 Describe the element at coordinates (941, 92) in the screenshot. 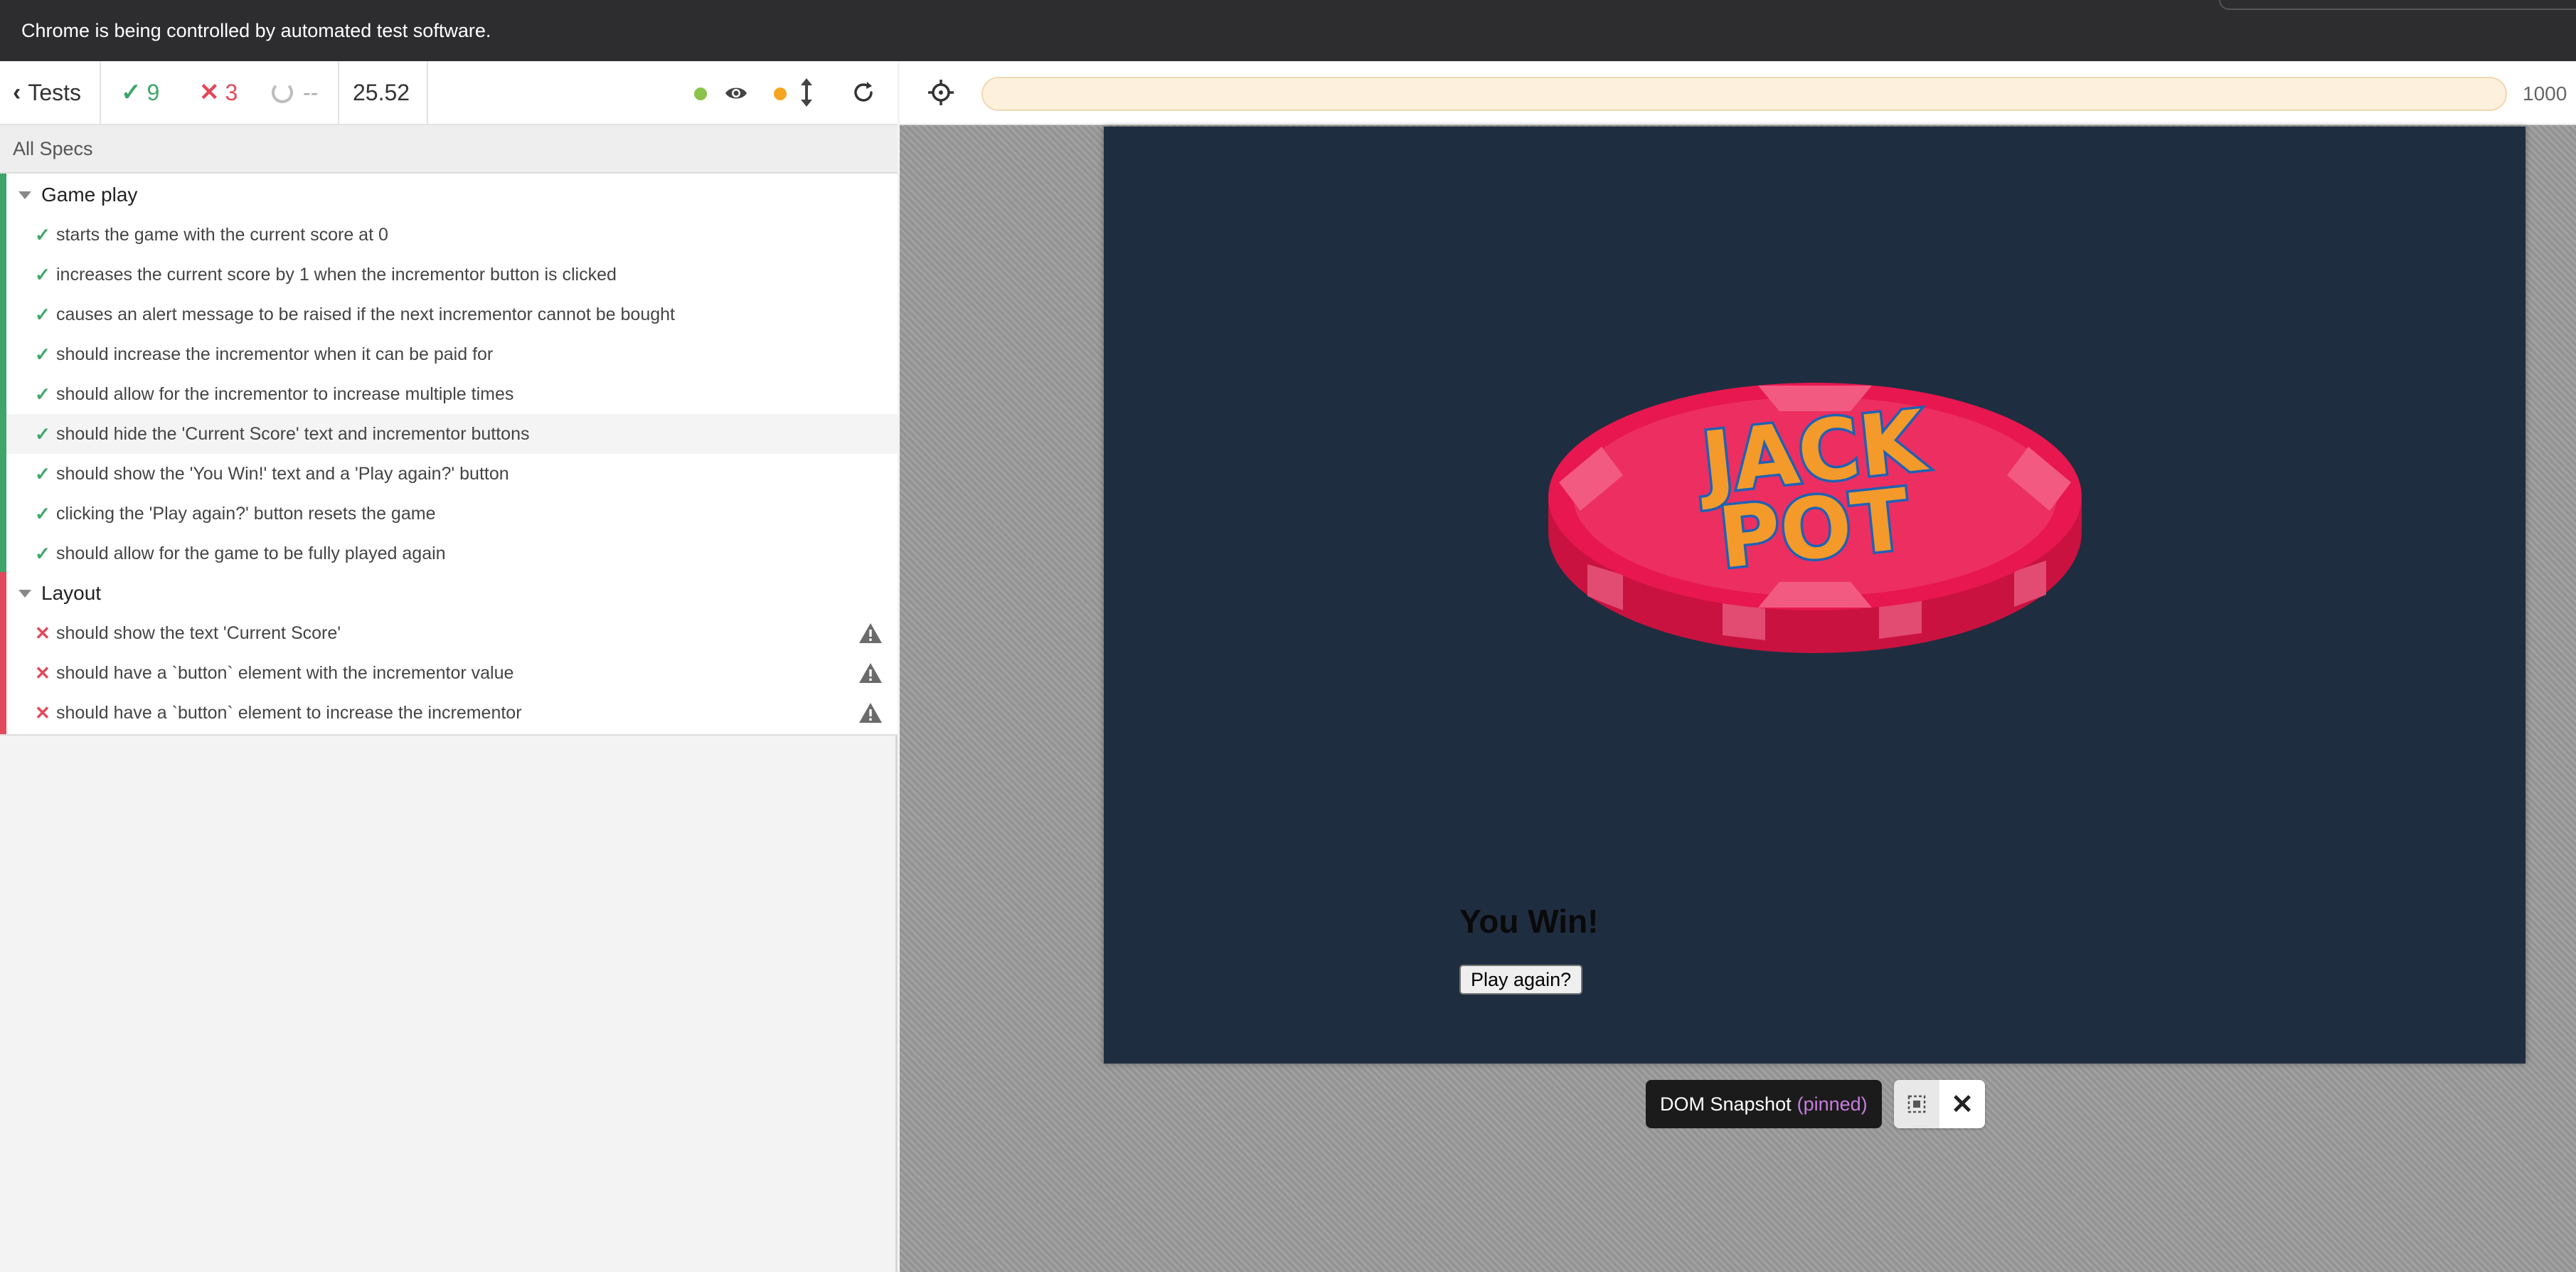

I see `crosshair-icon` at that location.